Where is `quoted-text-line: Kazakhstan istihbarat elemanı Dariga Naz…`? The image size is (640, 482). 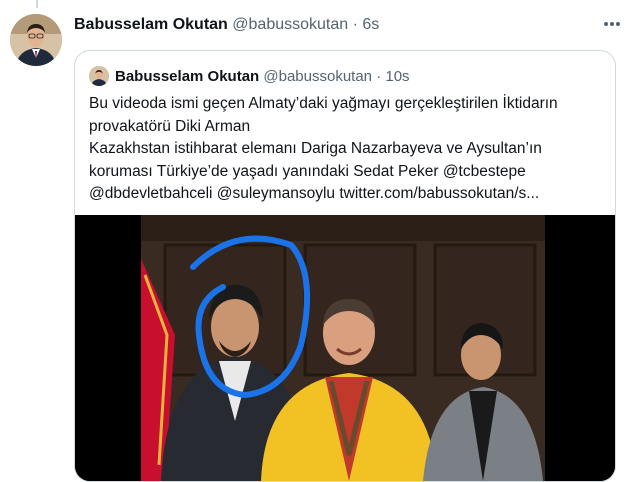
quoted-text-line: Kazakhstan istihbarat elemanı Dariga Naz… is located at coordinates (315, 148).